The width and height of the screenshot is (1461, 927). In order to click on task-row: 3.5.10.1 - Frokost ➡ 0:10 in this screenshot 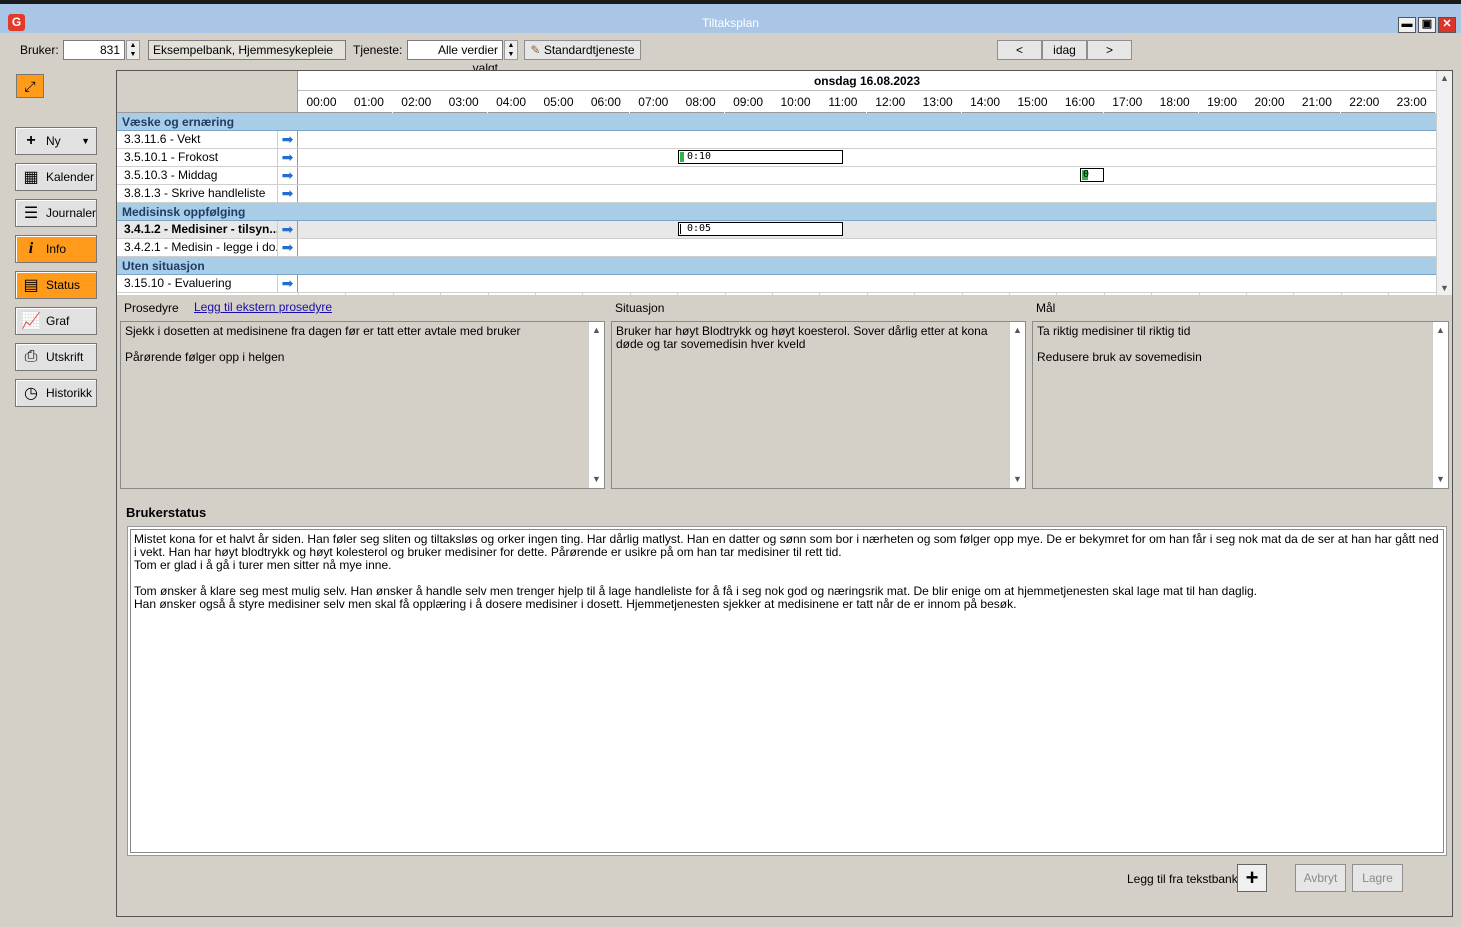, I will do `click(776, 158)`.